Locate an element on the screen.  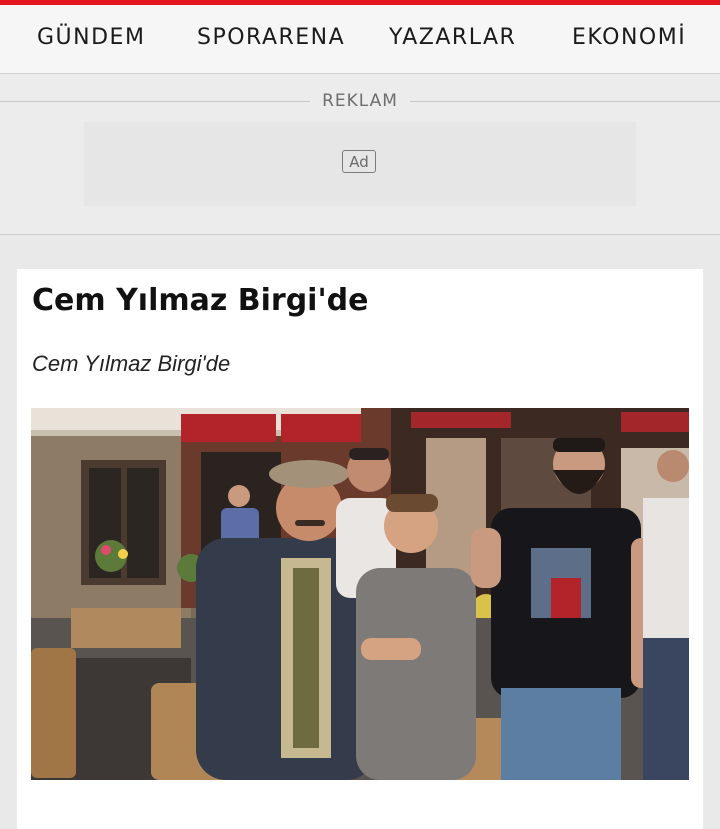
article-subtitle: Cem Yılmaz Birgi'de is located at coordinates (131, 363).